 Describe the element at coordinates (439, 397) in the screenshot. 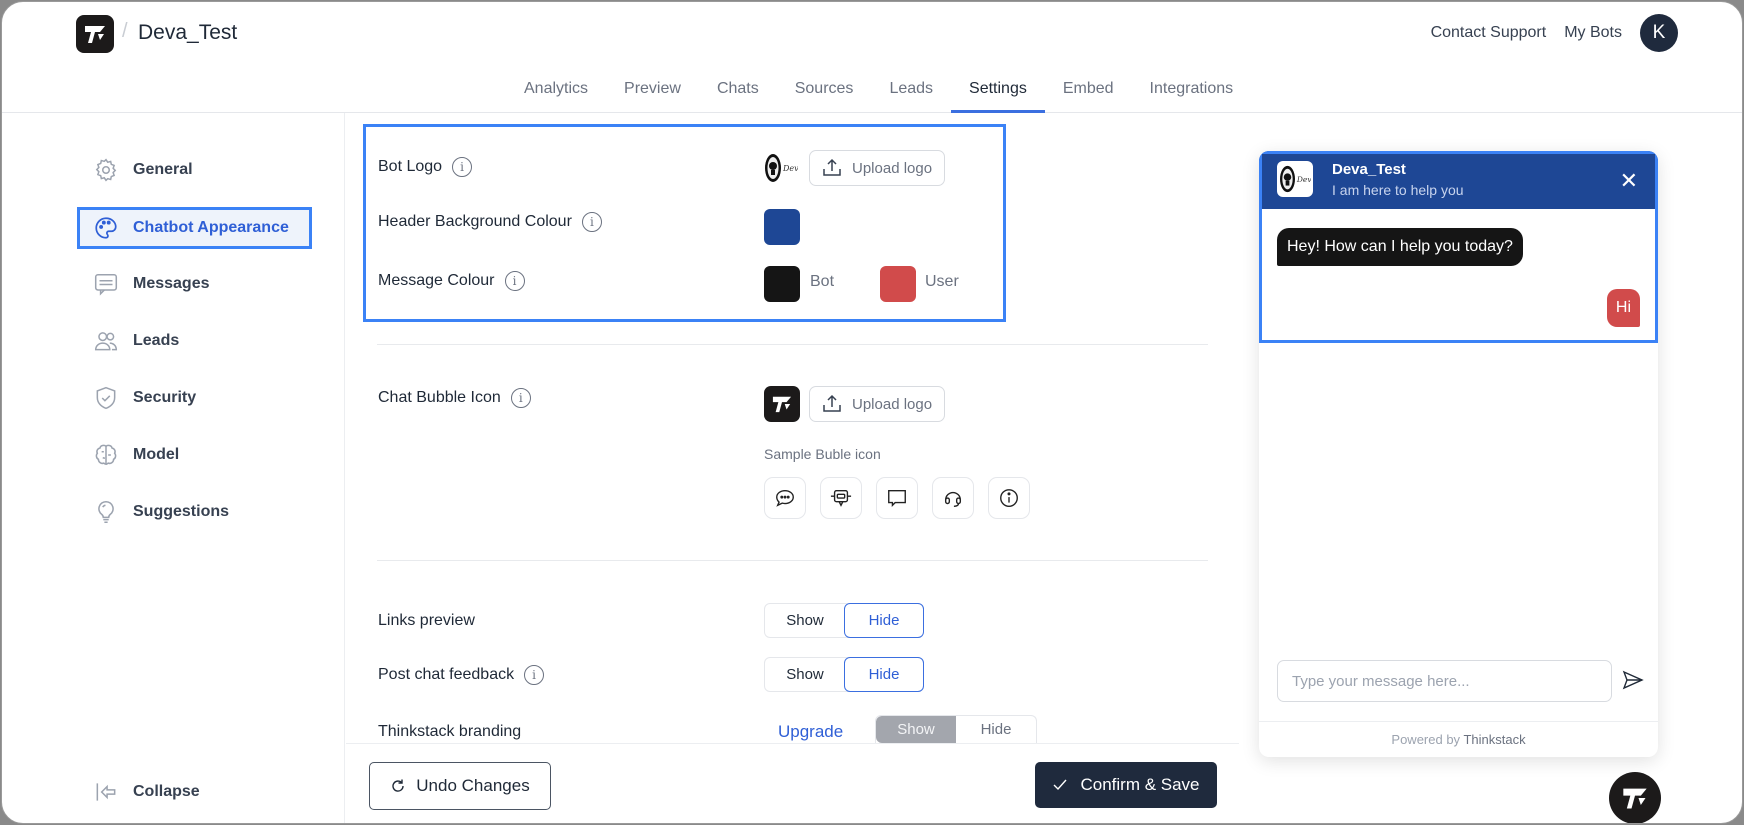

I see `chat-bubble-text: Chat Bubble Icon` at that location.